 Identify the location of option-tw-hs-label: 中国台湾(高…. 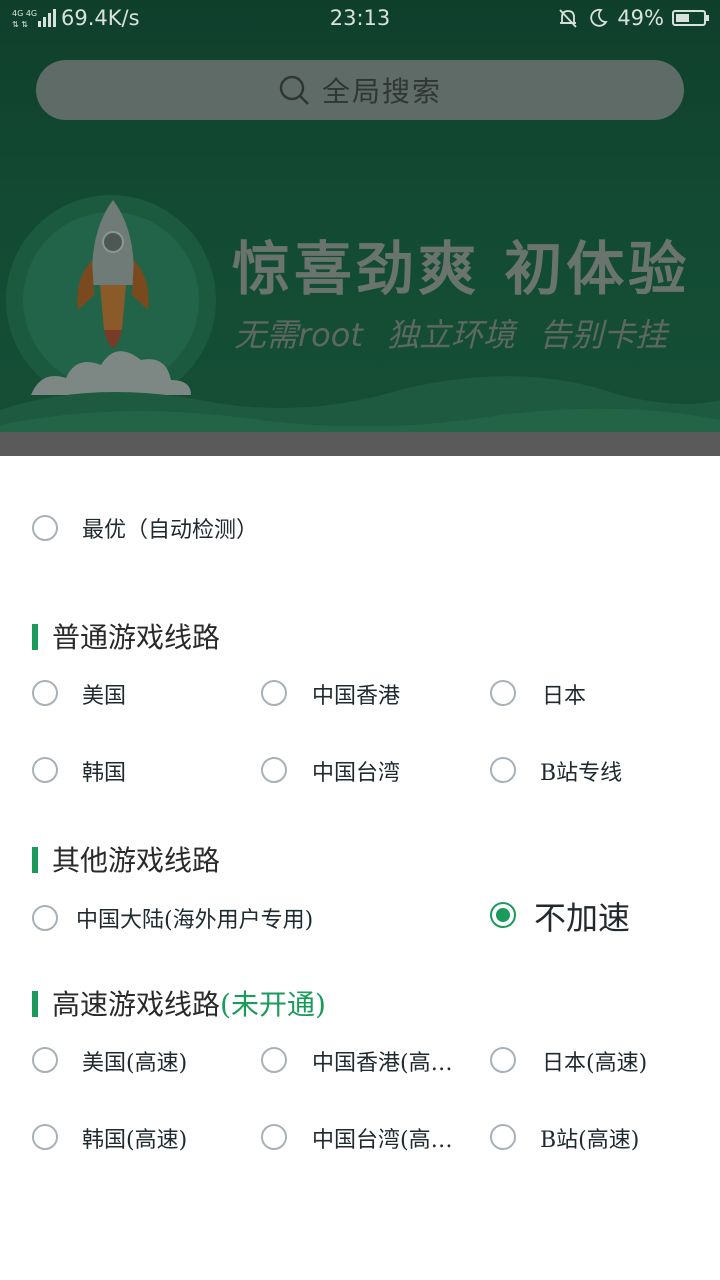
(382, 1140).